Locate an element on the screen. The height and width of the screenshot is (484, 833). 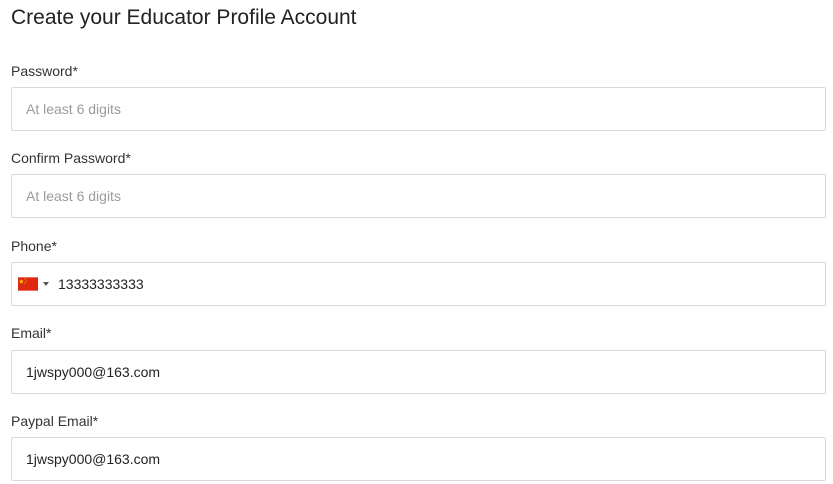
chevron-down-icon is located at coordinates (46, 284).